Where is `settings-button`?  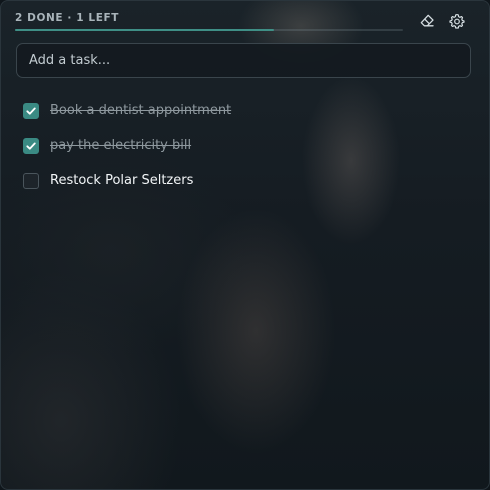 settings-button is located at coordinates (457, 21).